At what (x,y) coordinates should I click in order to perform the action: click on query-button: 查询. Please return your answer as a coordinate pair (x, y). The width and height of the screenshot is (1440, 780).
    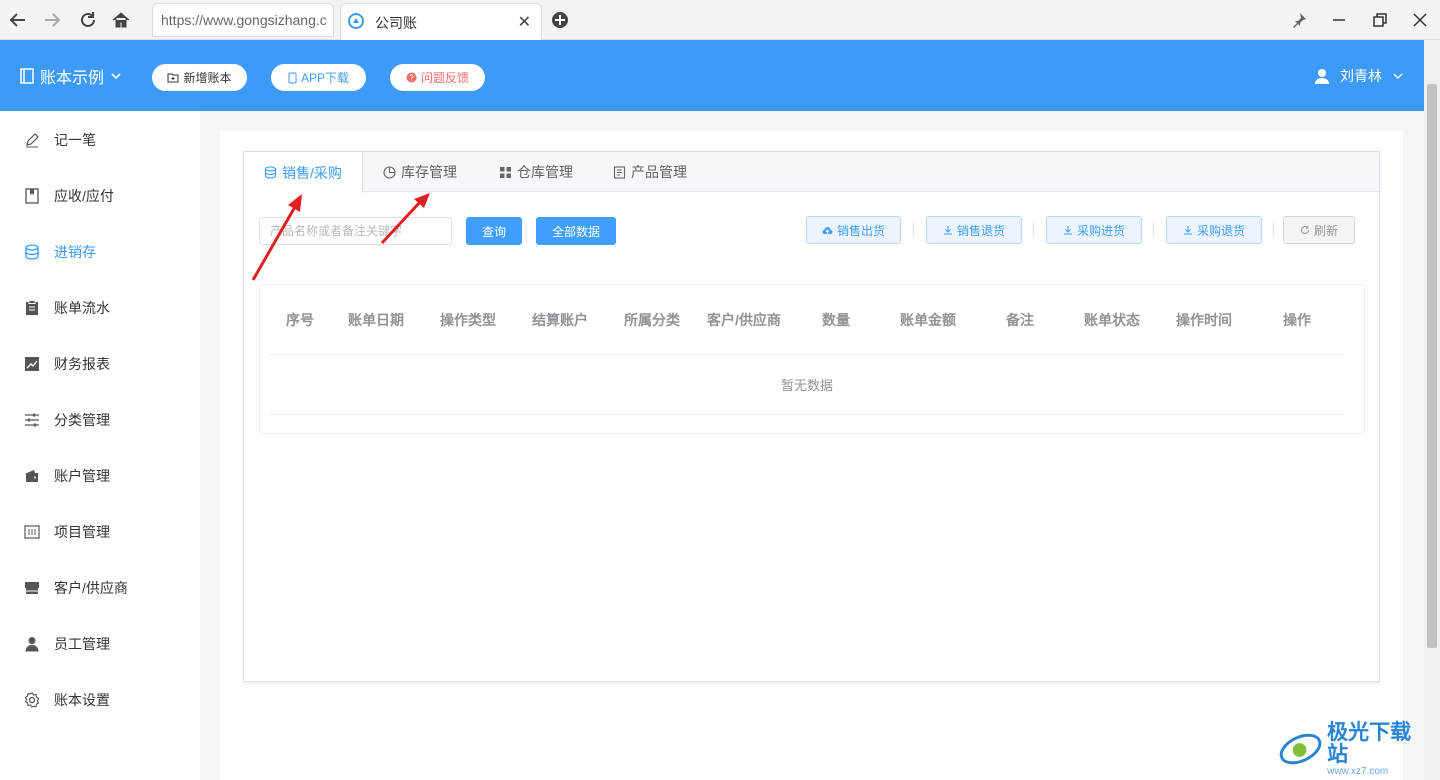
    Looking at the image, I should click on (494, 231).